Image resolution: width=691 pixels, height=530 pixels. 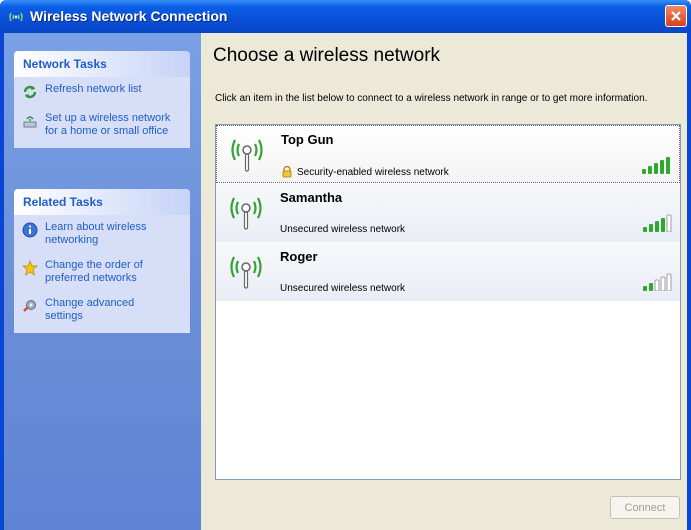 What do you see at coordinates (30, 268) in the screenshot?
I see `star-icon` at bounding box center [30, 268].